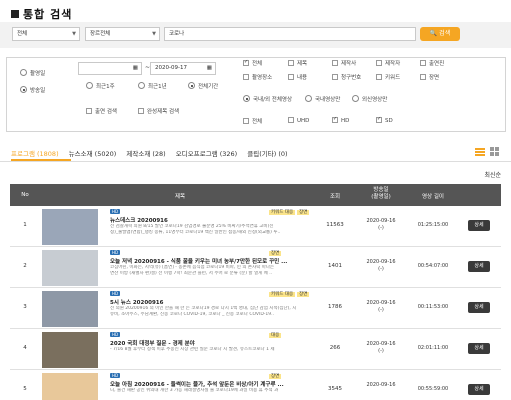 Image resolution: width=511 pixels, height=400 pixels. I want to click on period-1year: 최근1년, so click(152, 86).